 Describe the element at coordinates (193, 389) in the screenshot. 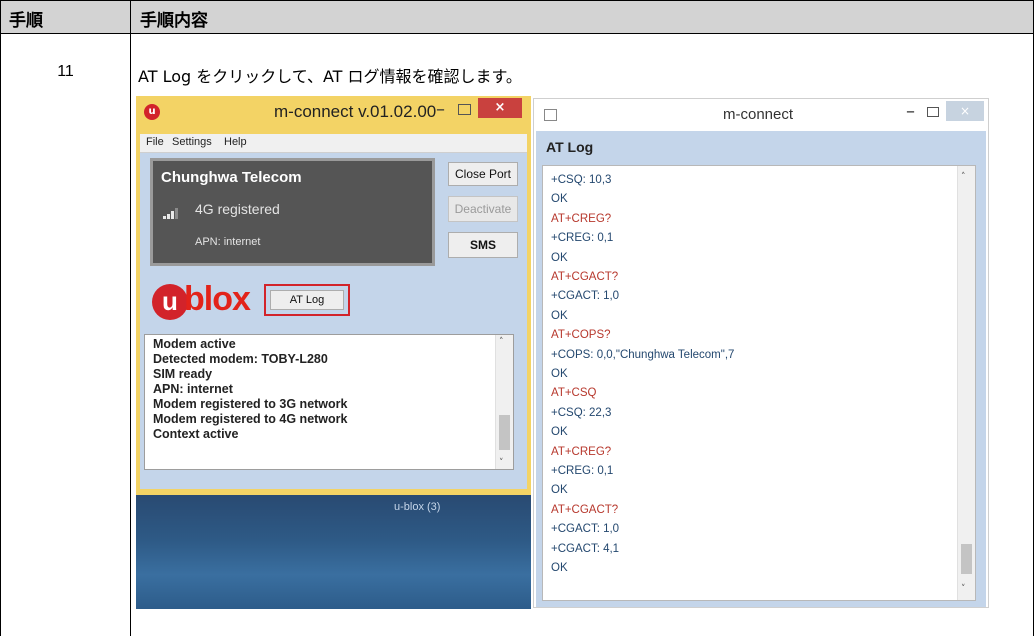

I see `list-item: APN: internet` at that location.